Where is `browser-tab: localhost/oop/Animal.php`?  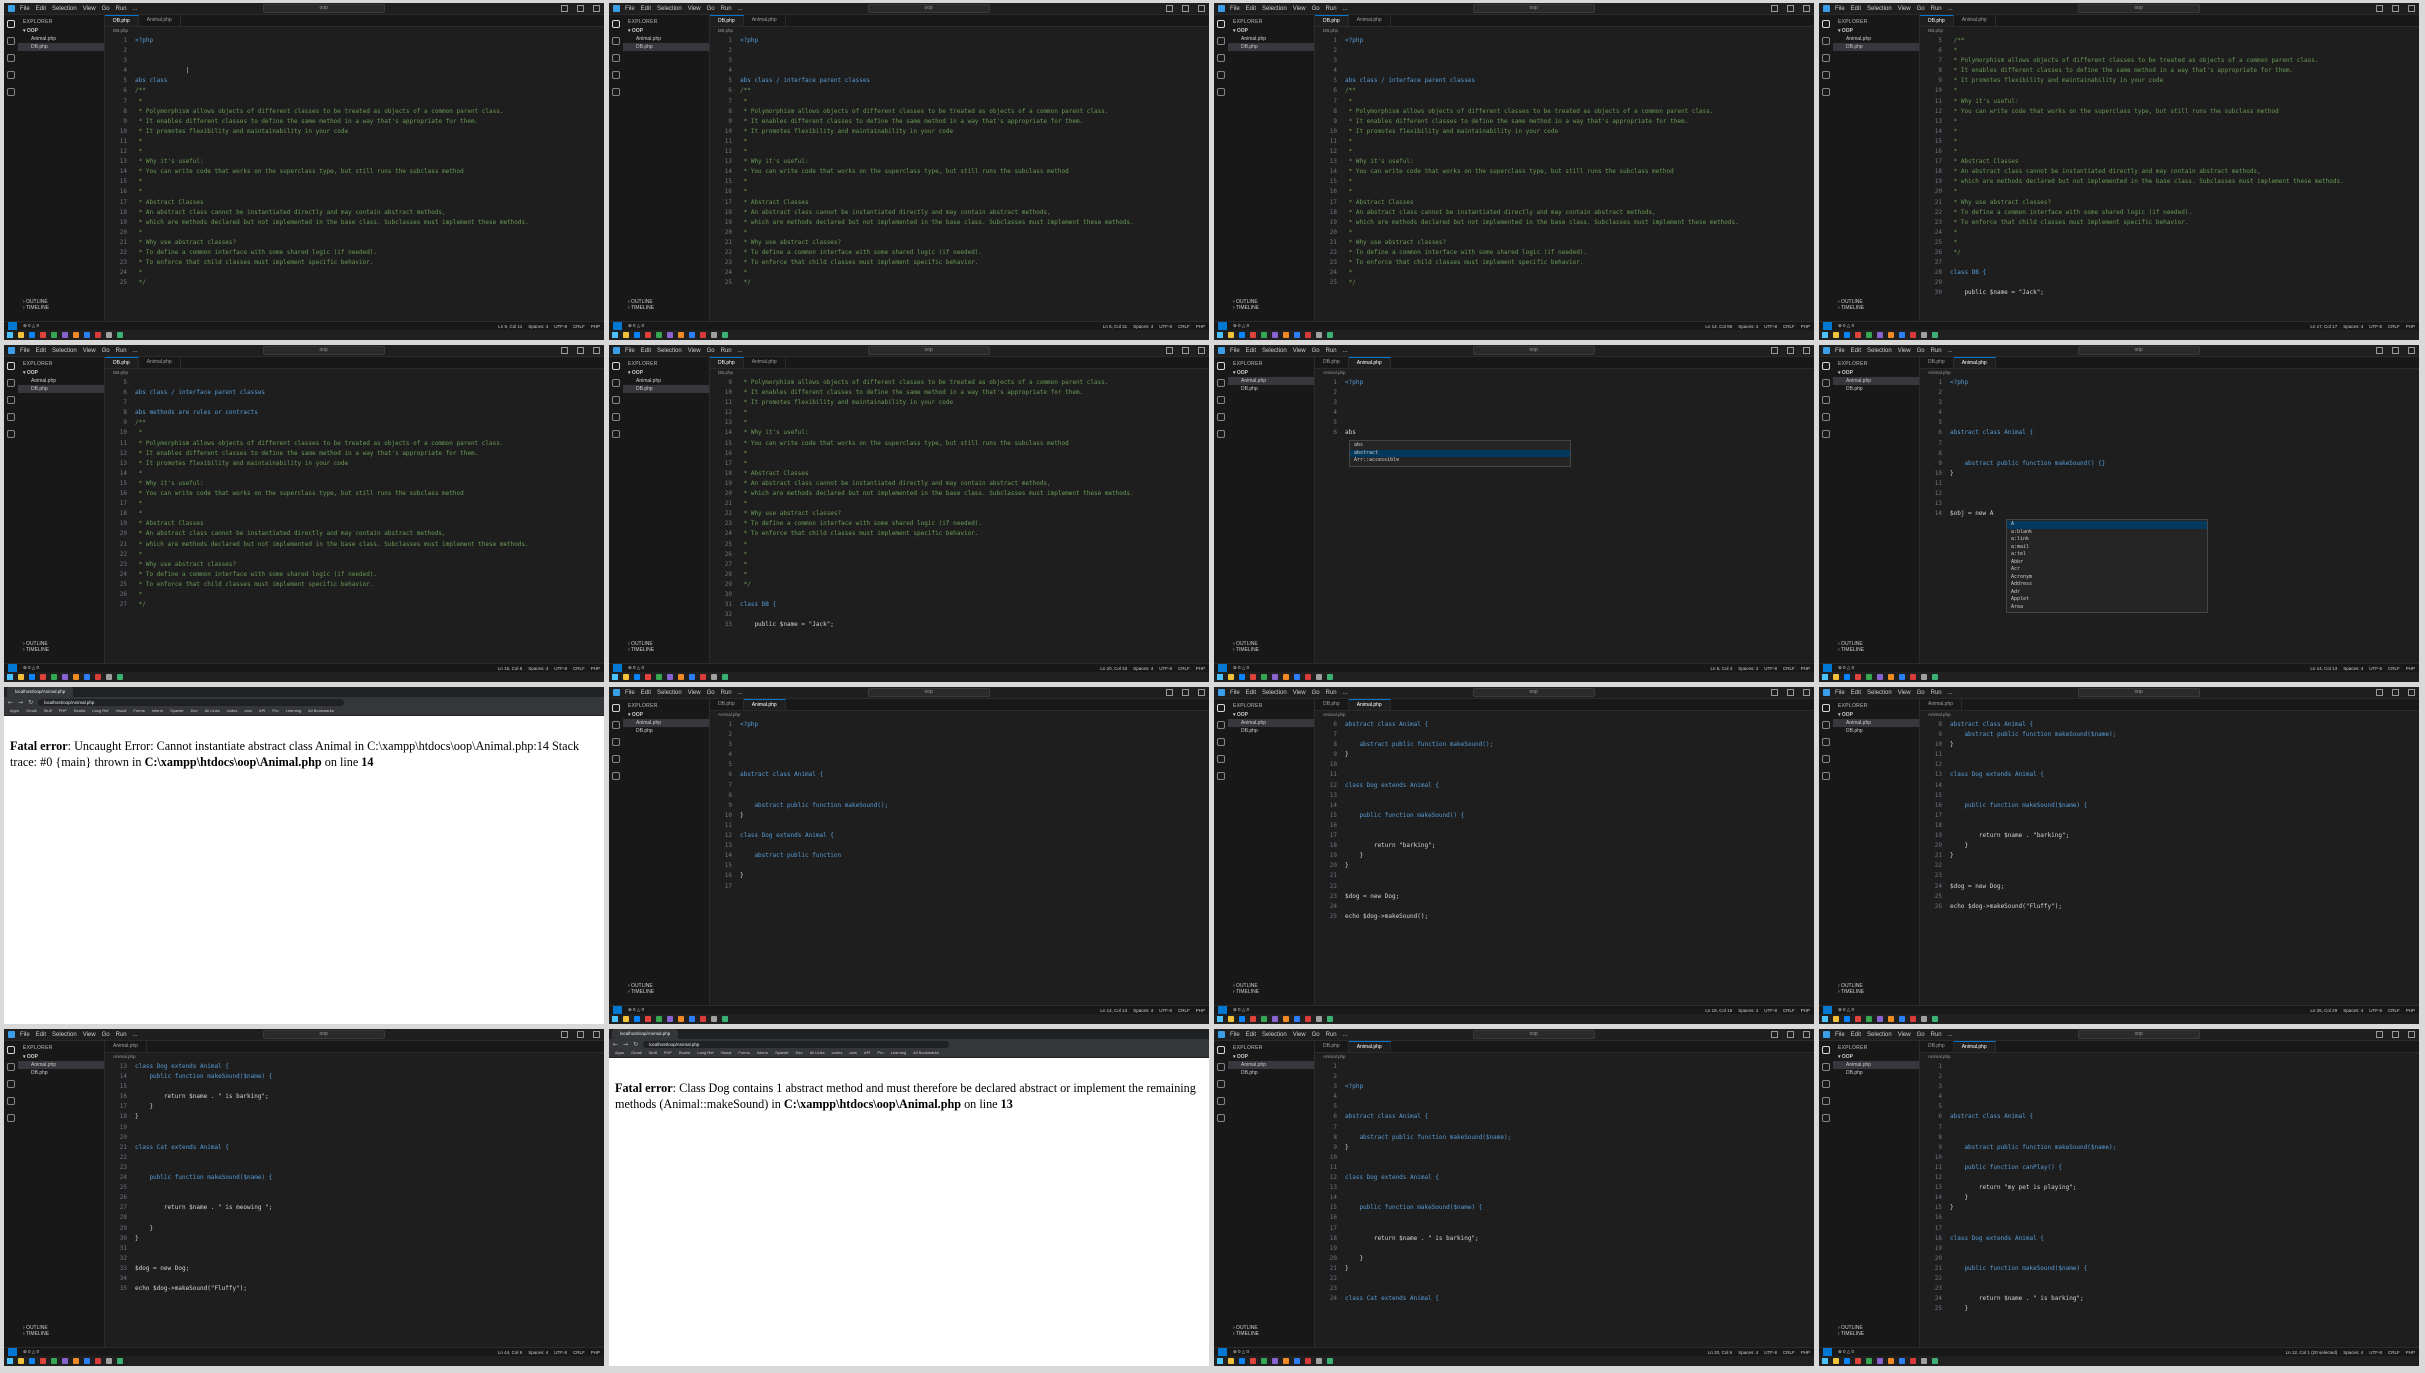 browser-tab: localhost/oop/Animal.php is located at coordinates (645, 1034).